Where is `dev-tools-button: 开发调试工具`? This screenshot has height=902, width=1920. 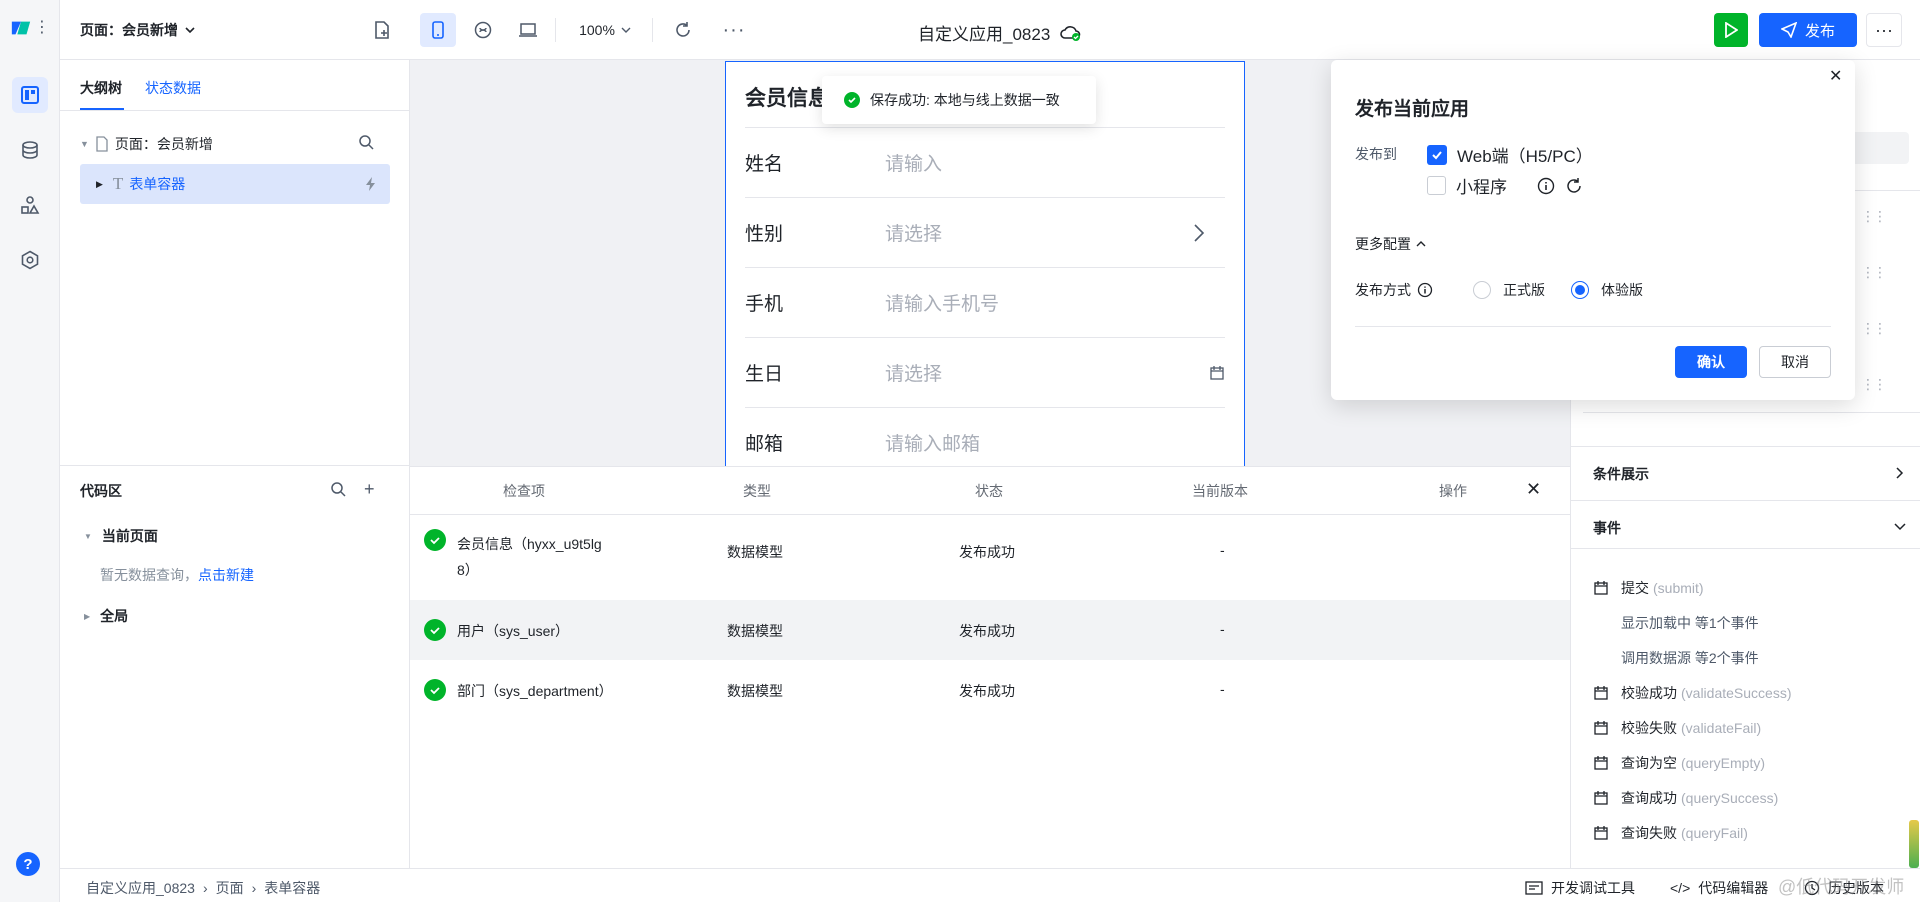
dev-tools-button: 开发调试工具 is located at coordinates (1580, 888).